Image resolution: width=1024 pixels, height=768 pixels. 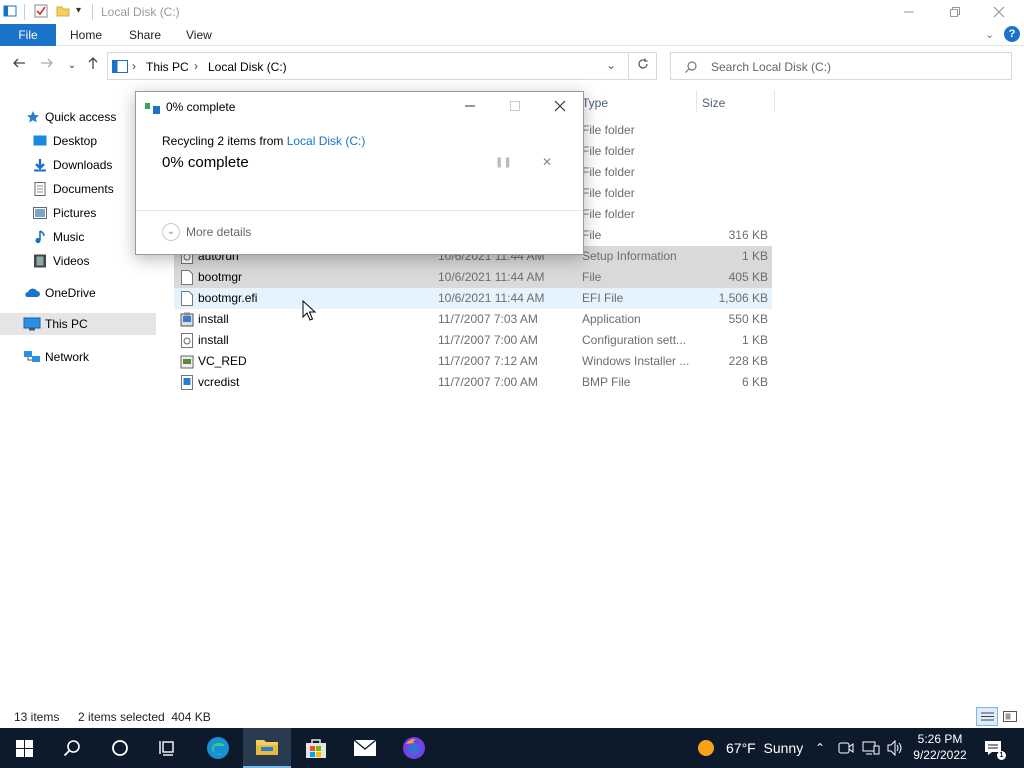 What do you see at coordinates (120, 66) in the screenshot?
I see `drive-icon` at bounding box center [120, 66].